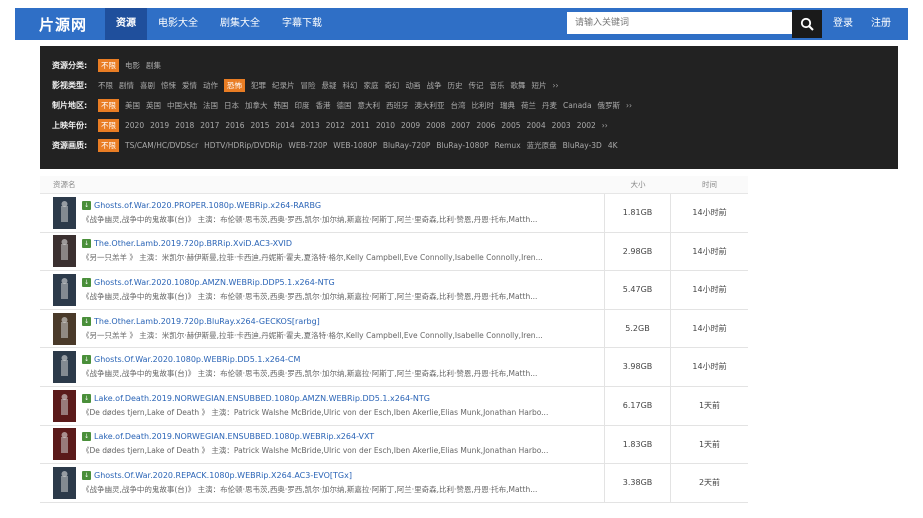 The width and height of the screenshot is (923, 518). I want to click on filter-option: 动画, so click(413, 85).